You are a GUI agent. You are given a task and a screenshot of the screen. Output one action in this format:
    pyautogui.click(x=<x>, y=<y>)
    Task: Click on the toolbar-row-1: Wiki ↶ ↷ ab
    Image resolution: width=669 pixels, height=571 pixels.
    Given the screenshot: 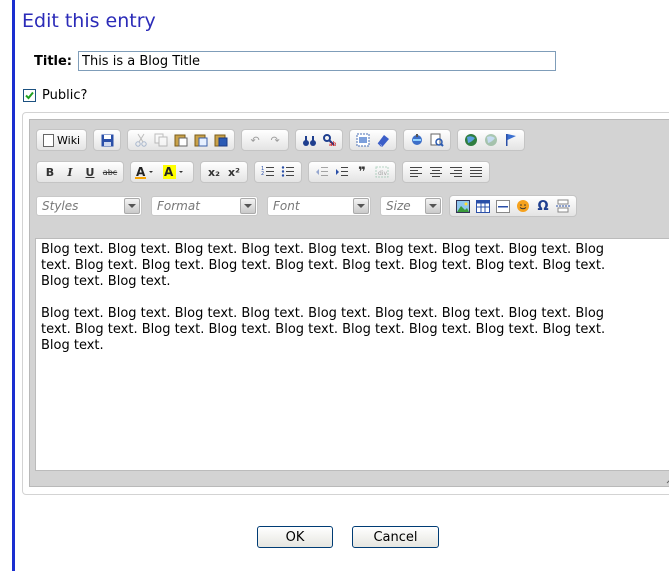 What is the action you would take?
    pyautogui.click(x=283, y=140)
    